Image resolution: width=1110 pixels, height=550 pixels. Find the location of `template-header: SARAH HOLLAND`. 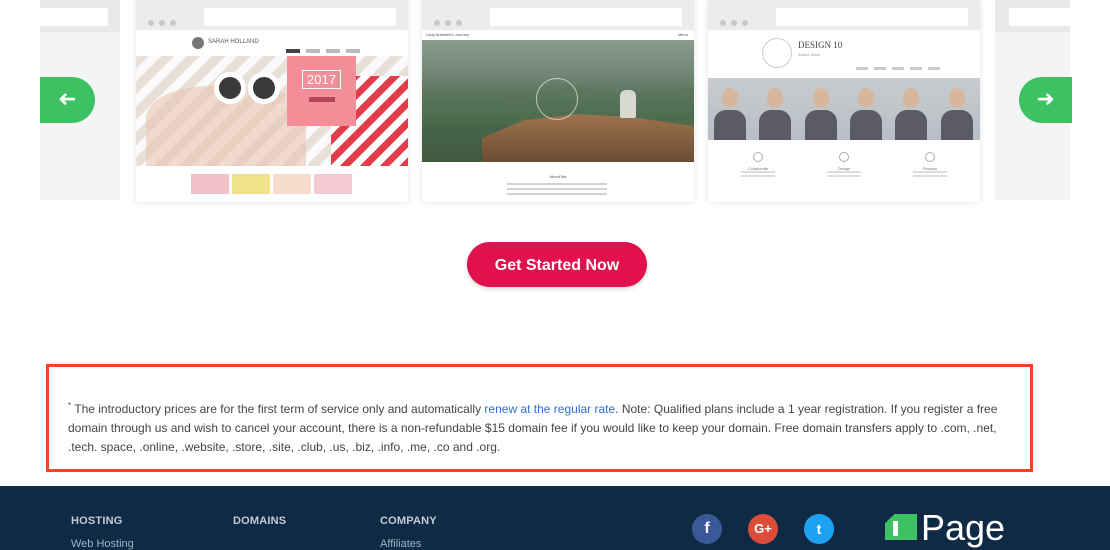

template-header: SARAH HOLLAND is located at coordinates (272, 43).